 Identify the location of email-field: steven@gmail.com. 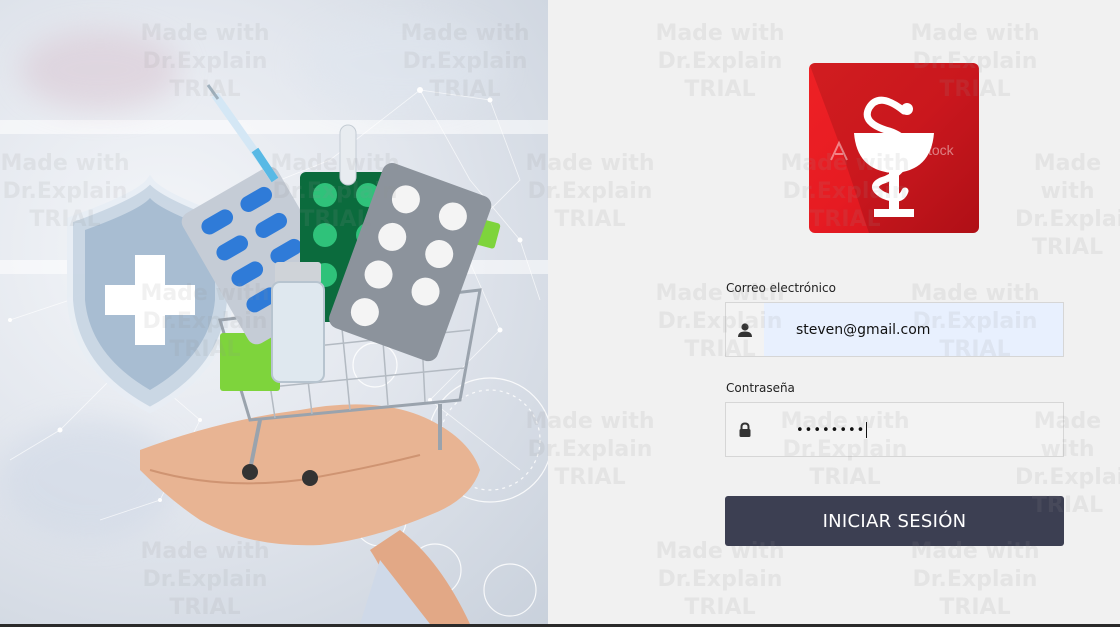
(894, 329).